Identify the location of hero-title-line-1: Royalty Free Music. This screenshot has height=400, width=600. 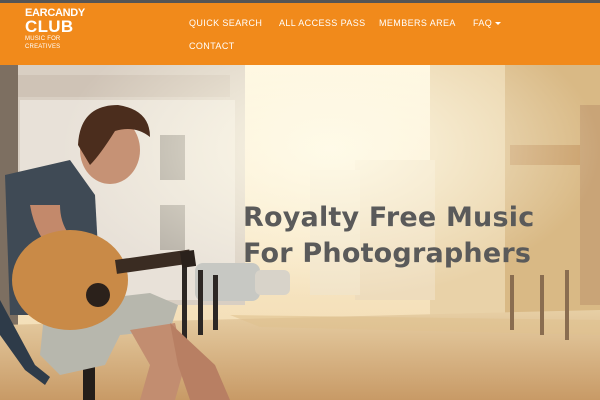
(389, 217).